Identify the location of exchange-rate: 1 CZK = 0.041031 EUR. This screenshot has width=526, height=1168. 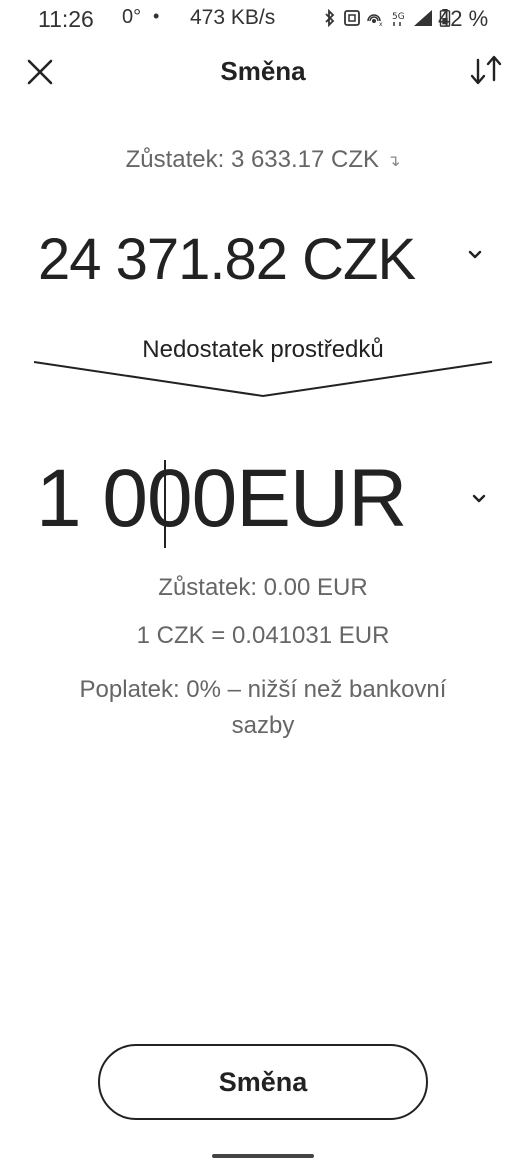
(263, 635).